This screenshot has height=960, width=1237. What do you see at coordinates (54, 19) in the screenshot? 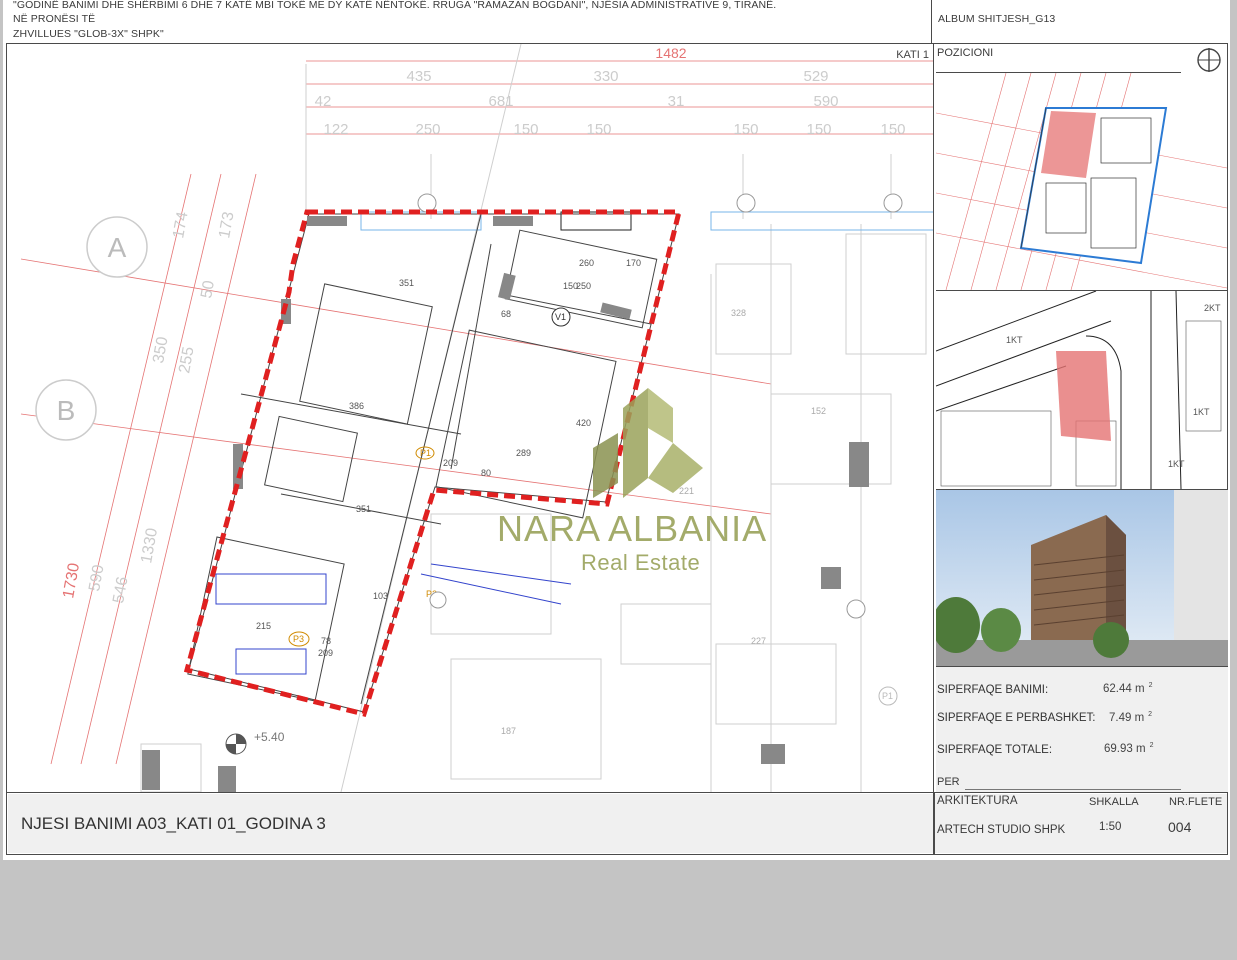
I see `project-title-line2: NË PRONËSI TË` at bounding box center [54, 19].